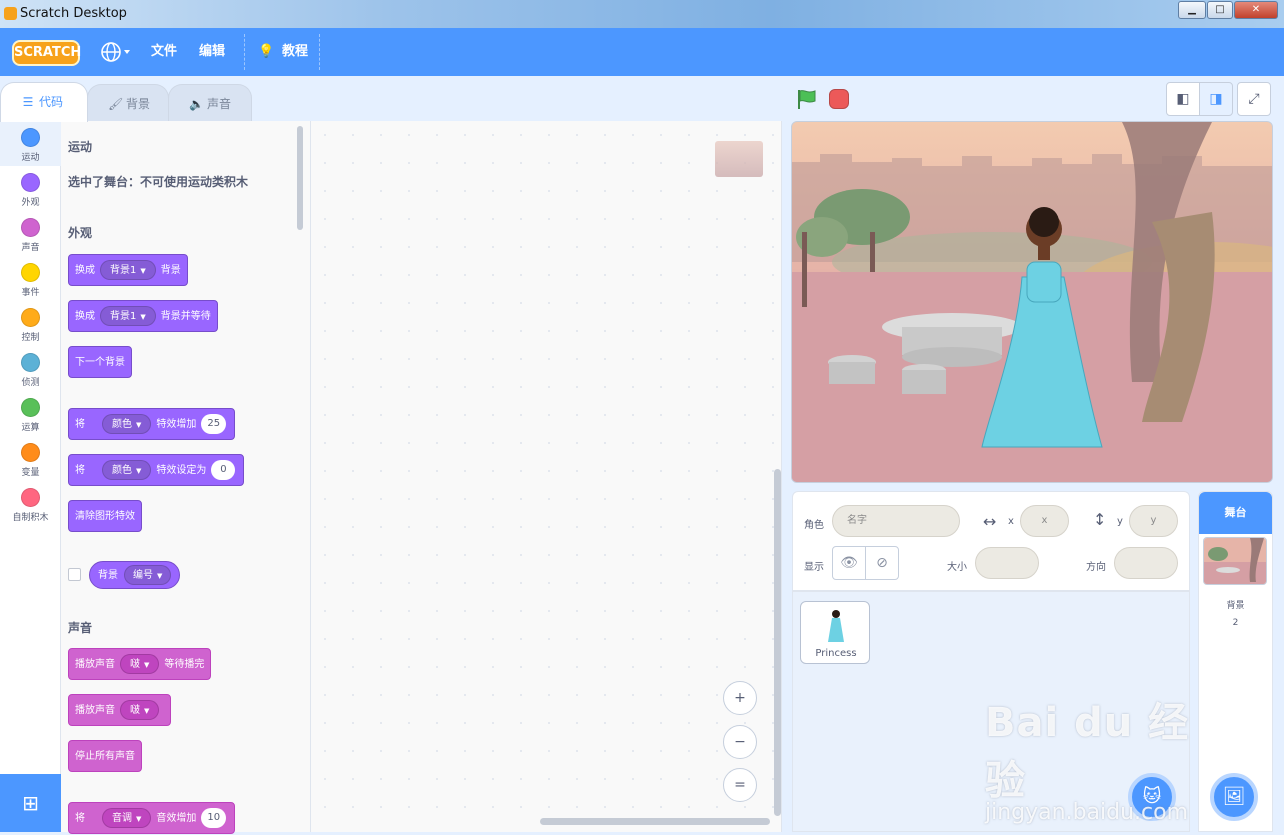 The height and width of the screenshot is (835, 1284). I want to click on category-operators: 运算, so click(30, 413).